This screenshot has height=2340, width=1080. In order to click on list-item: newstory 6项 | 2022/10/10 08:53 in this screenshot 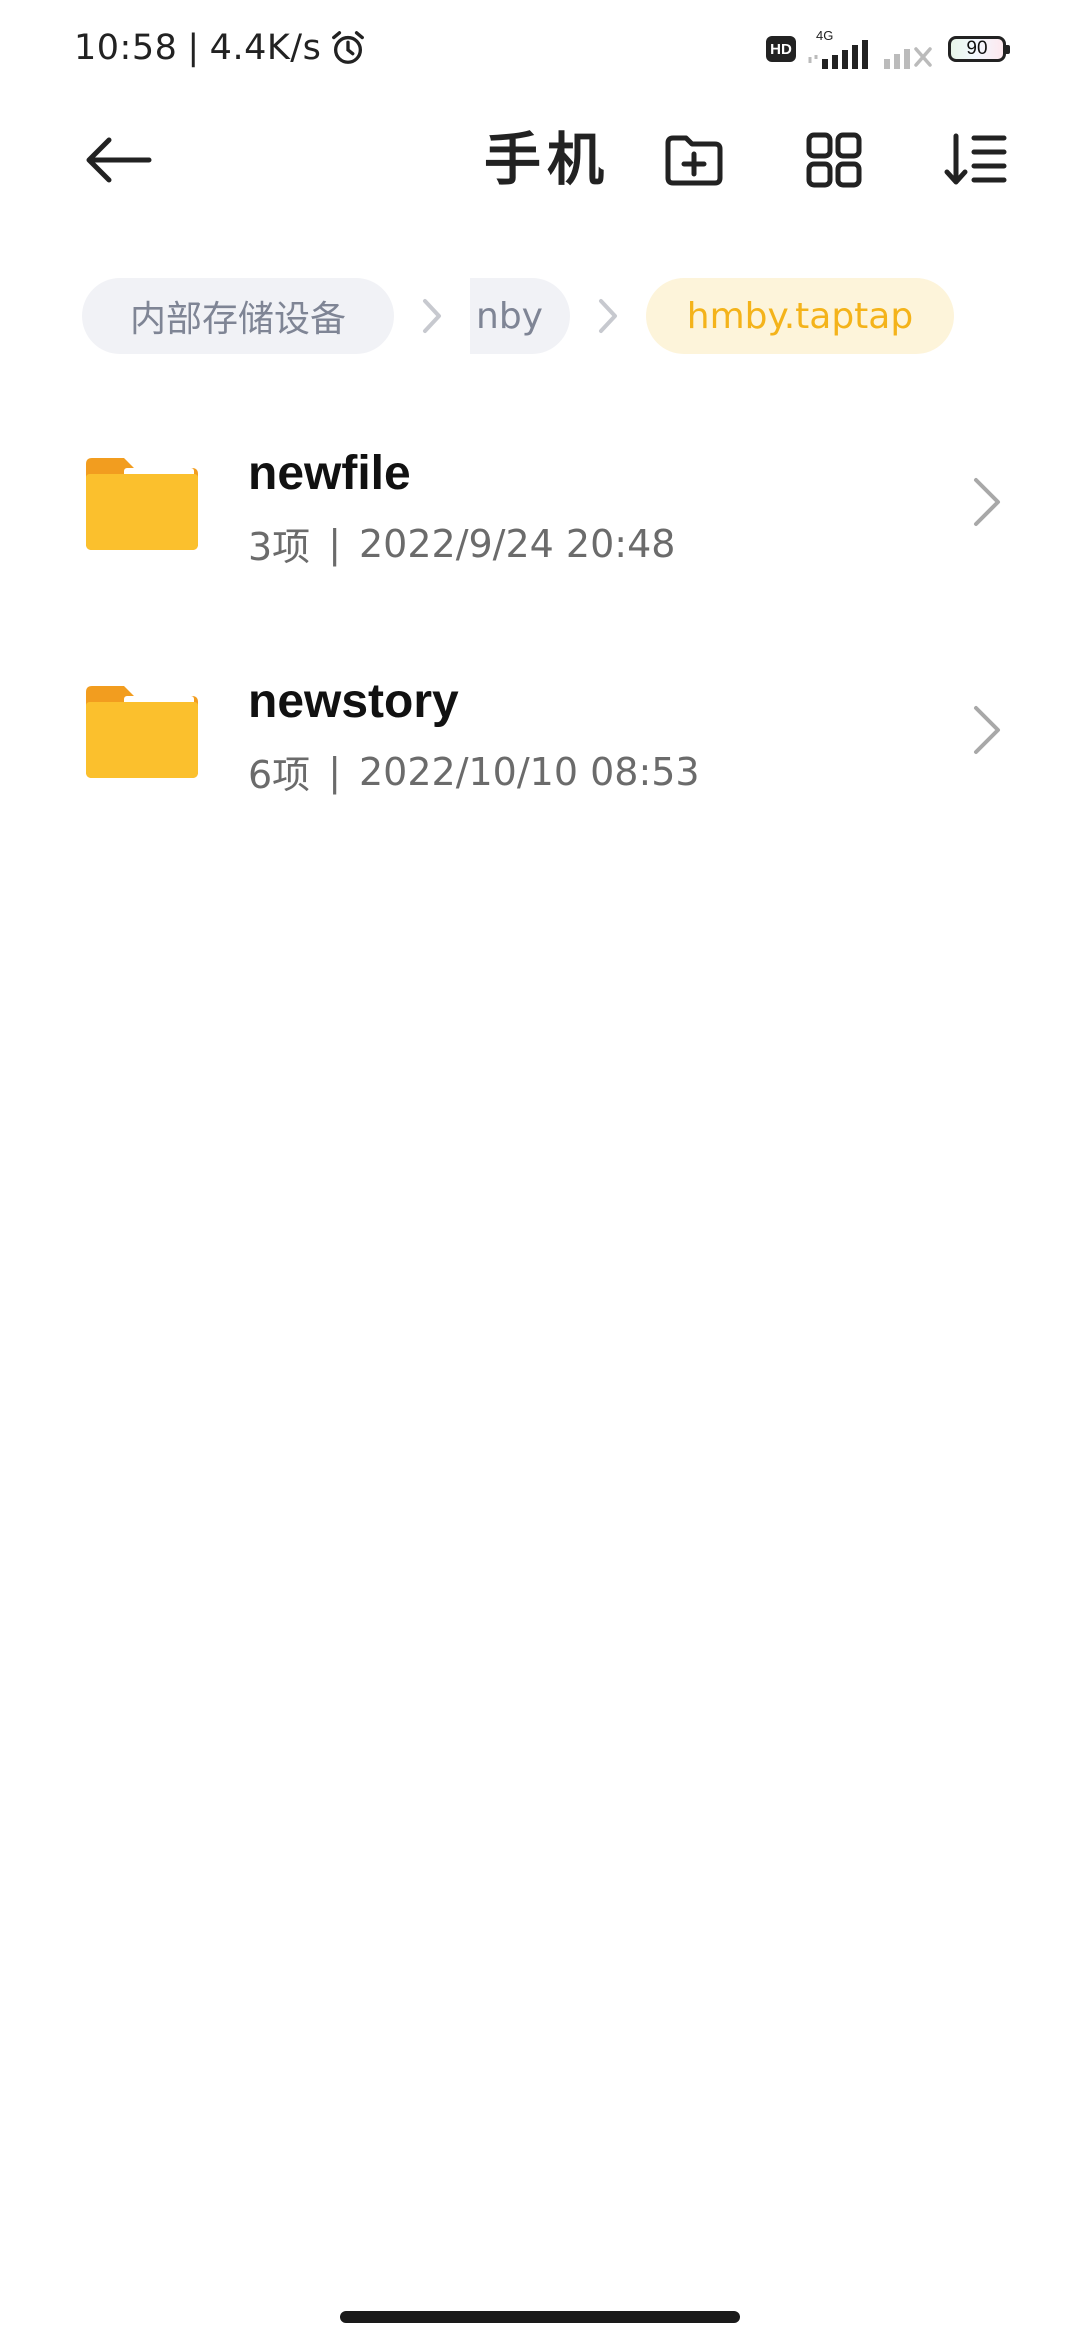, I will do `click(540, 762)`.